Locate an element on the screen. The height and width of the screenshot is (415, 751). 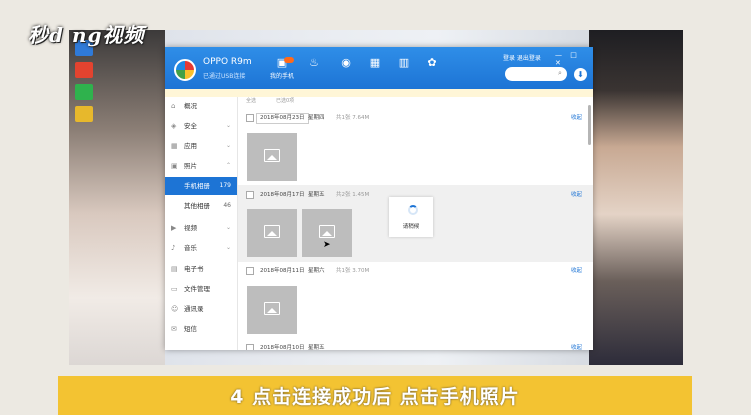
sidebar-item-label: 视频 is located at coordinates (190, 228).